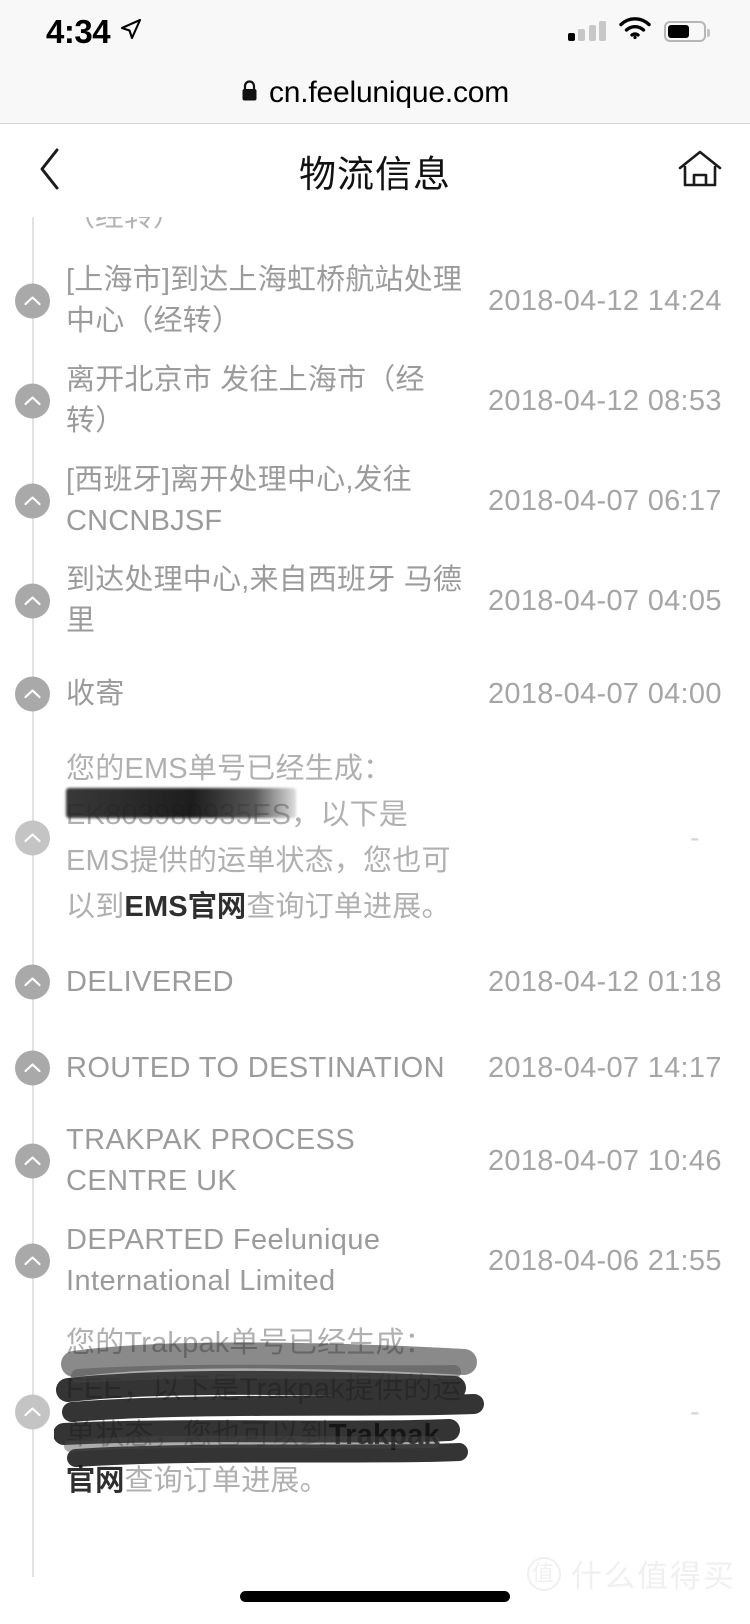 The width and height of the screenshot is (750, 1624). I want to click on page-title: 物流信息, so click(375, 174).